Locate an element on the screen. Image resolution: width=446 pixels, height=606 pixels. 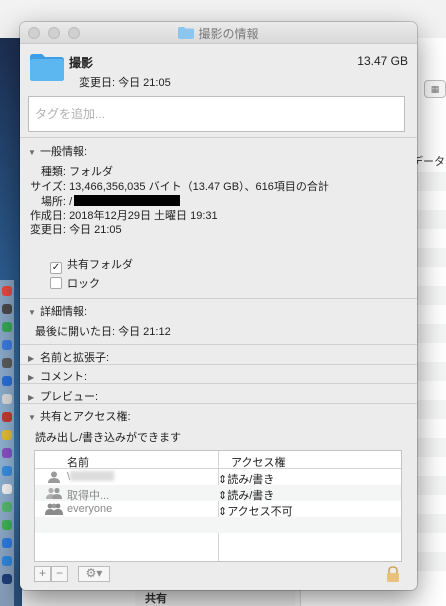
section-more-info: ▼ 詳細情報: is located at coordinates (57, 311).